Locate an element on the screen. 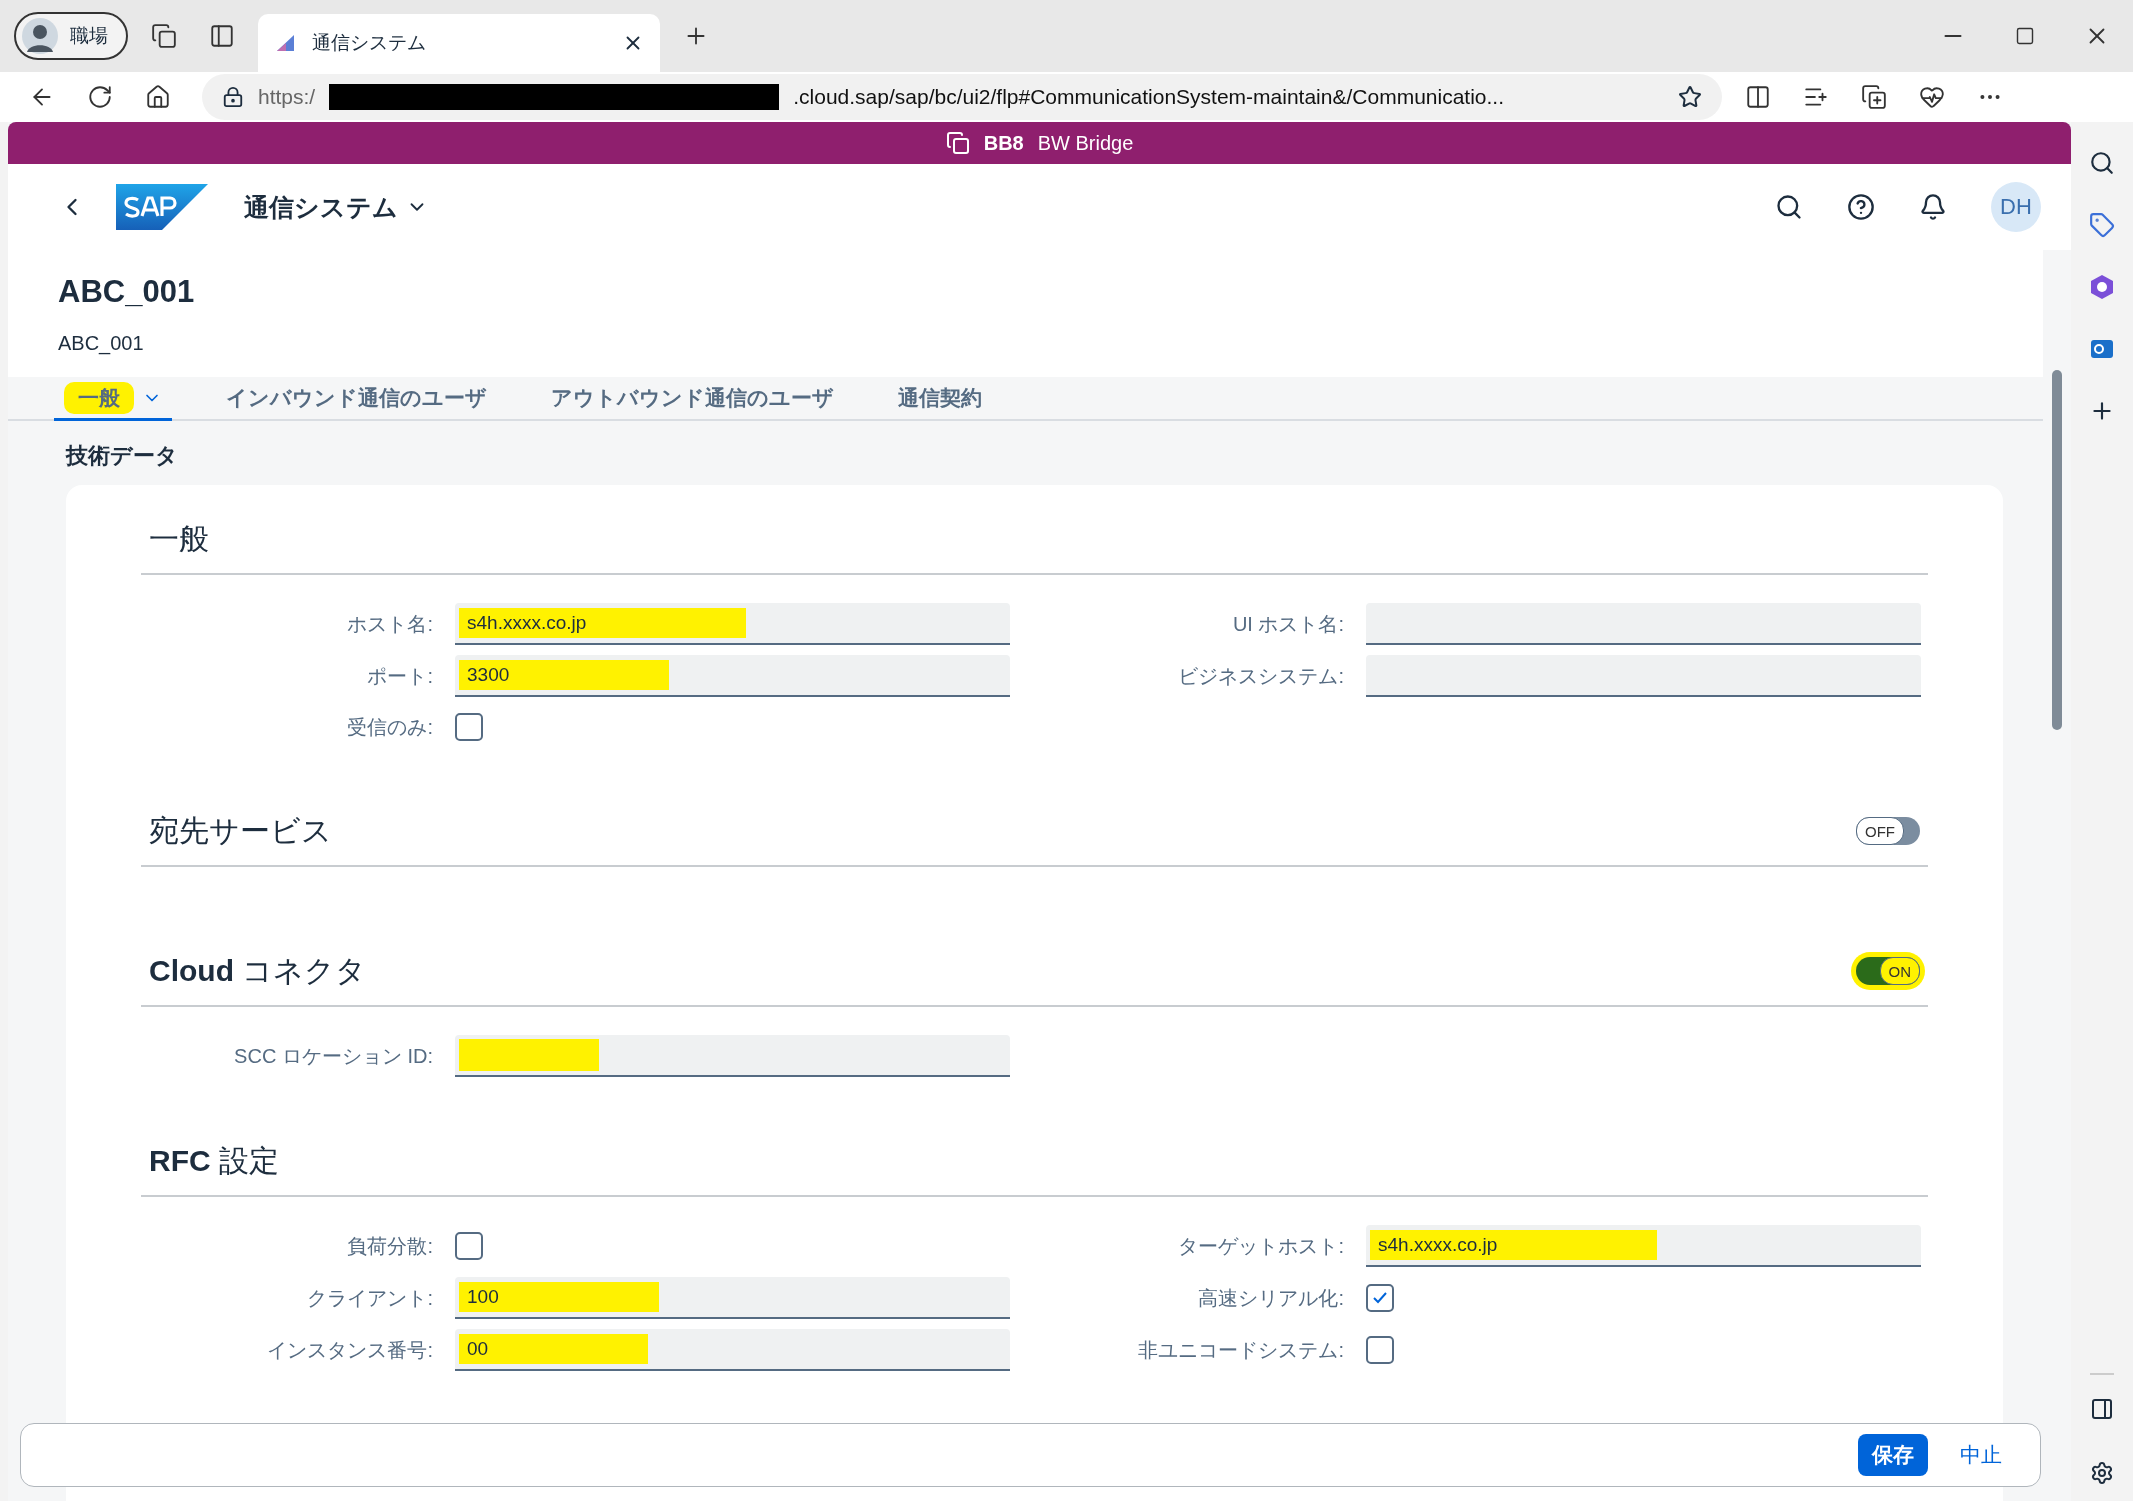 The height and width of the screenshot is (1501, 2133). section-title: 技術データ is located at coordinates (121, 456).